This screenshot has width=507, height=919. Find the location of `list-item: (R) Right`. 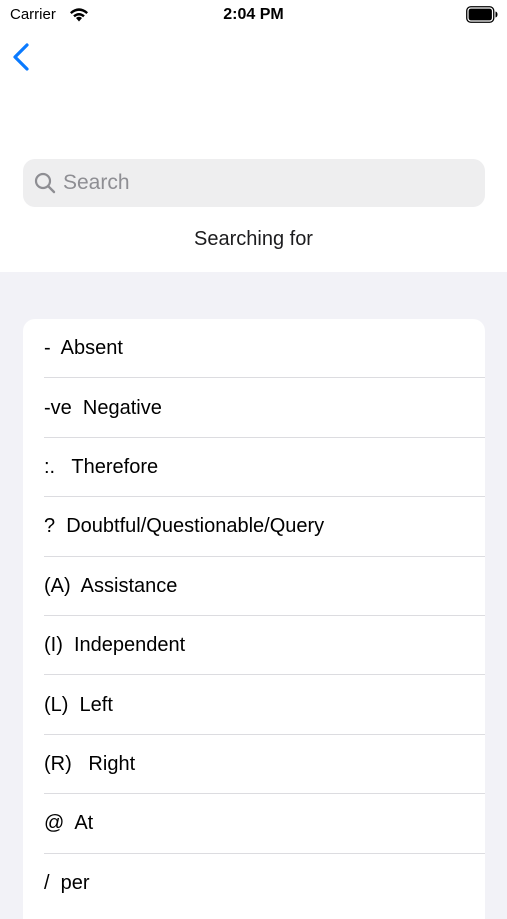

list-item: (R) Right is located at coordinates (254, 765).